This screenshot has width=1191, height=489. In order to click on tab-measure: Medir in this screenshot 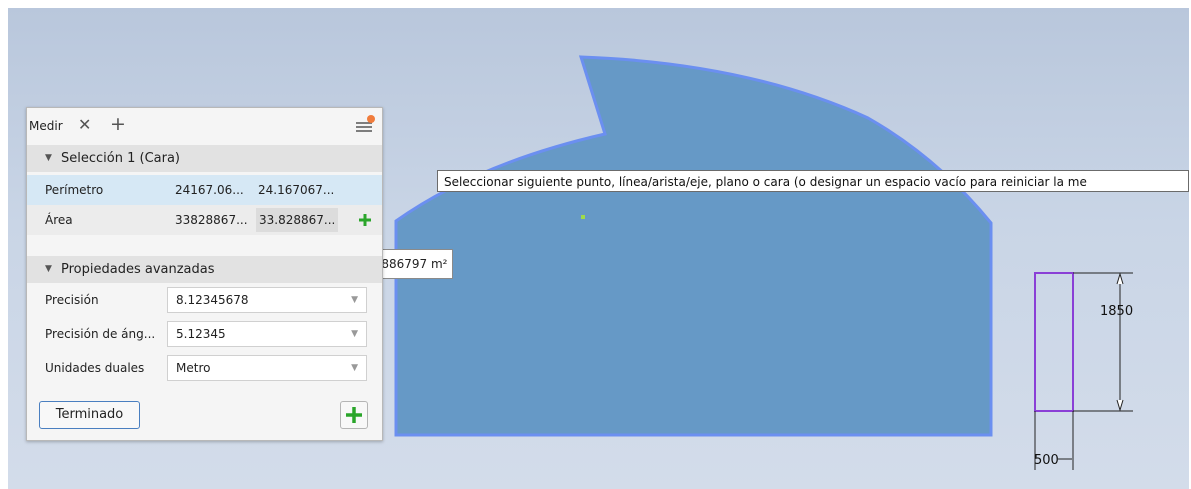, I will do `click(46, 126)`.